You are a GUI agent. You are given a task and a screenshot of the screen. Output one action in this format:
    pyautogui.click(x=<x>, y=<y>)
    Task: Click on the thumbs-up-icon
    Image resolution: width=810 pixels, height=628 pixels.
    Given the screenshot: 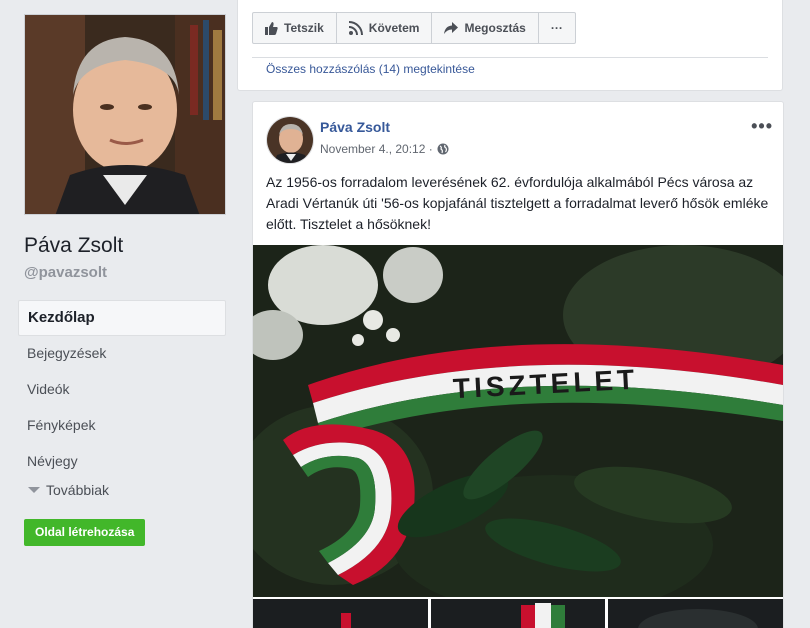 What is the action you would take?
    pyautogui.click(x=271, y=28)
    